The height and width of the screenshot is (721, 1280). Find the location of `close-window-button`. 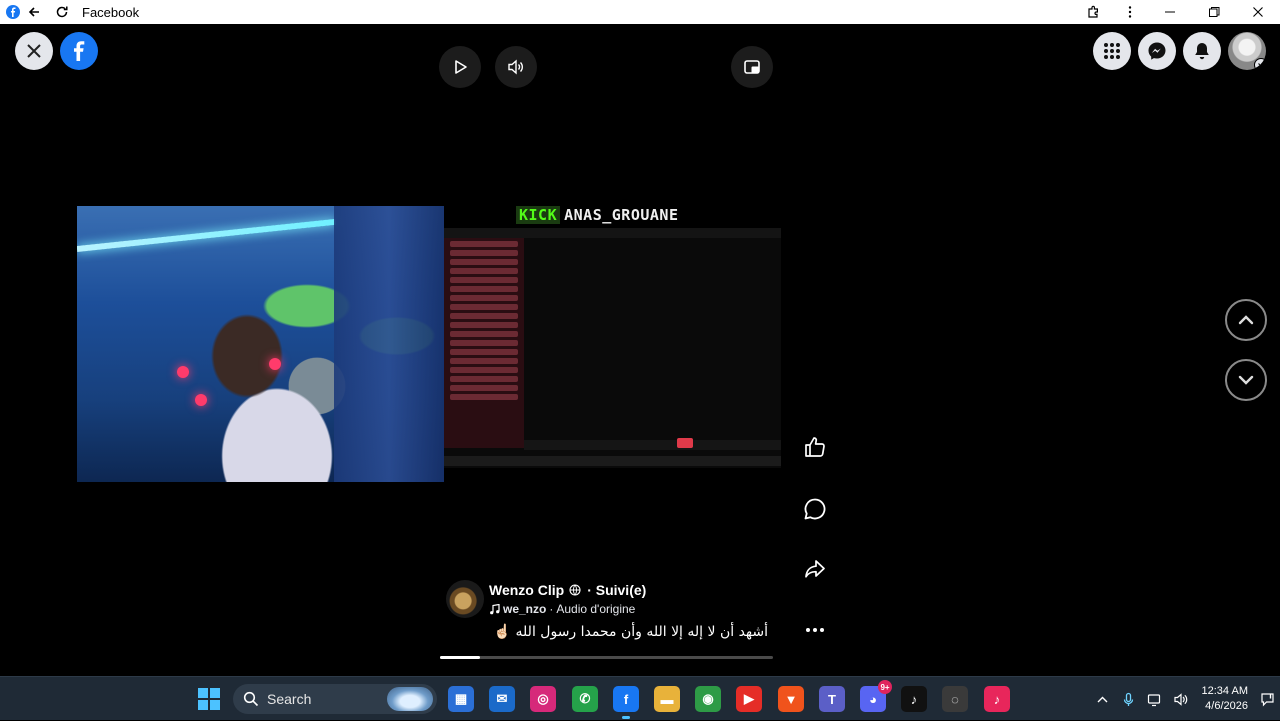

close-window-button is located at coordinates (1258, 12).